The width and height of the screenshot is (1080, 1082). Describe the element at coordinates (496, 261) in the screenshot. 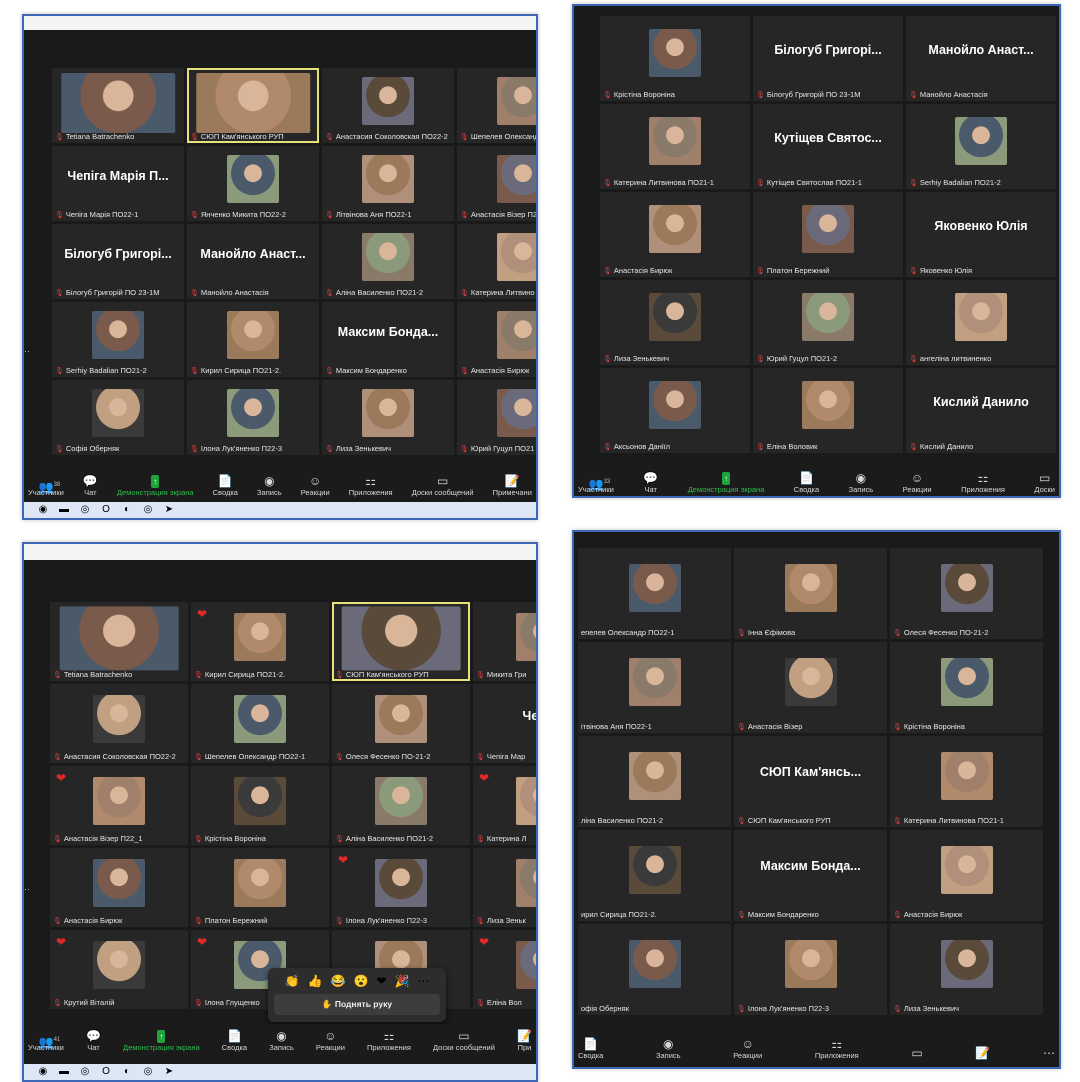

I see `participant-tile: 🎙 Катерина Литвино` at that location.